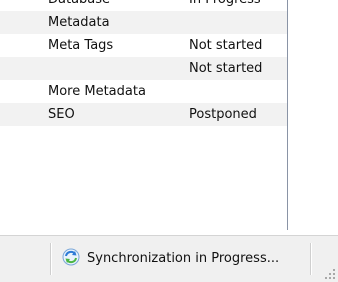  Describe the element at coordinates (81, 45) in the screenshot. I see `task-name: Meta Tags` at that location.